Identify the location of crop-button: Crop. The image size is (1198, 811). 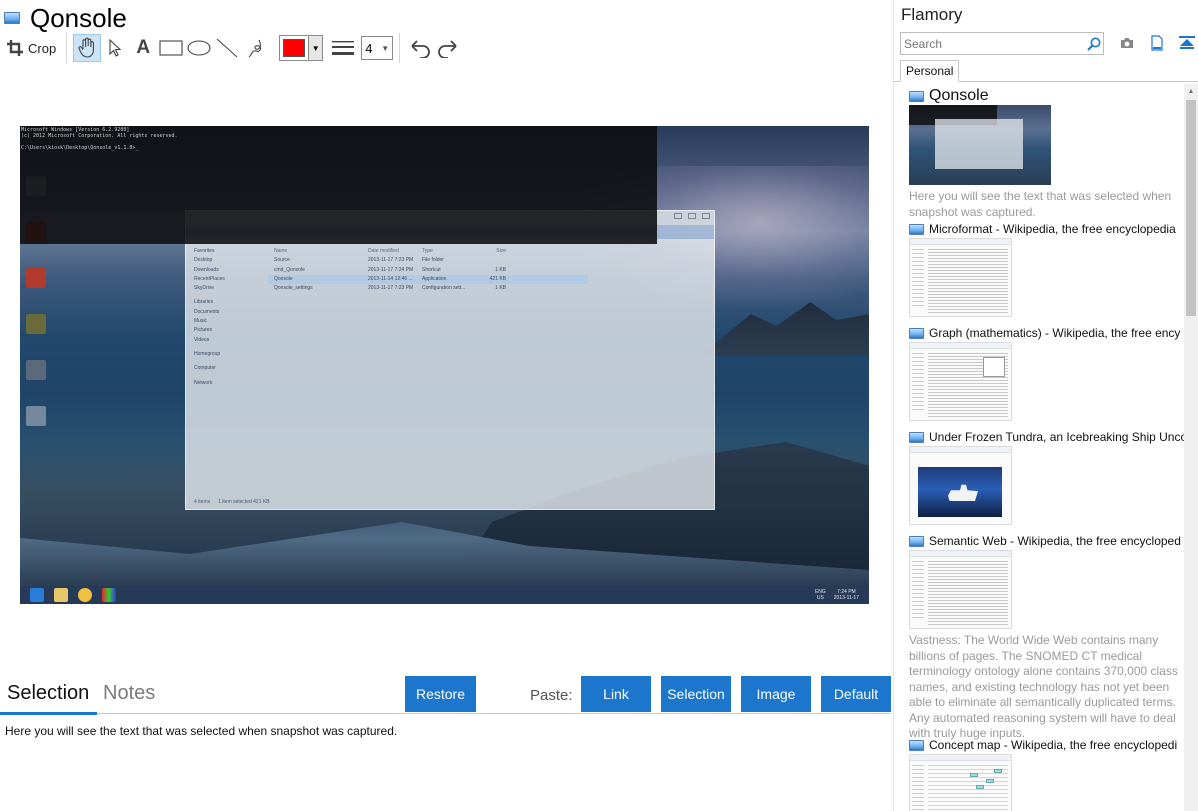
(33, 48).